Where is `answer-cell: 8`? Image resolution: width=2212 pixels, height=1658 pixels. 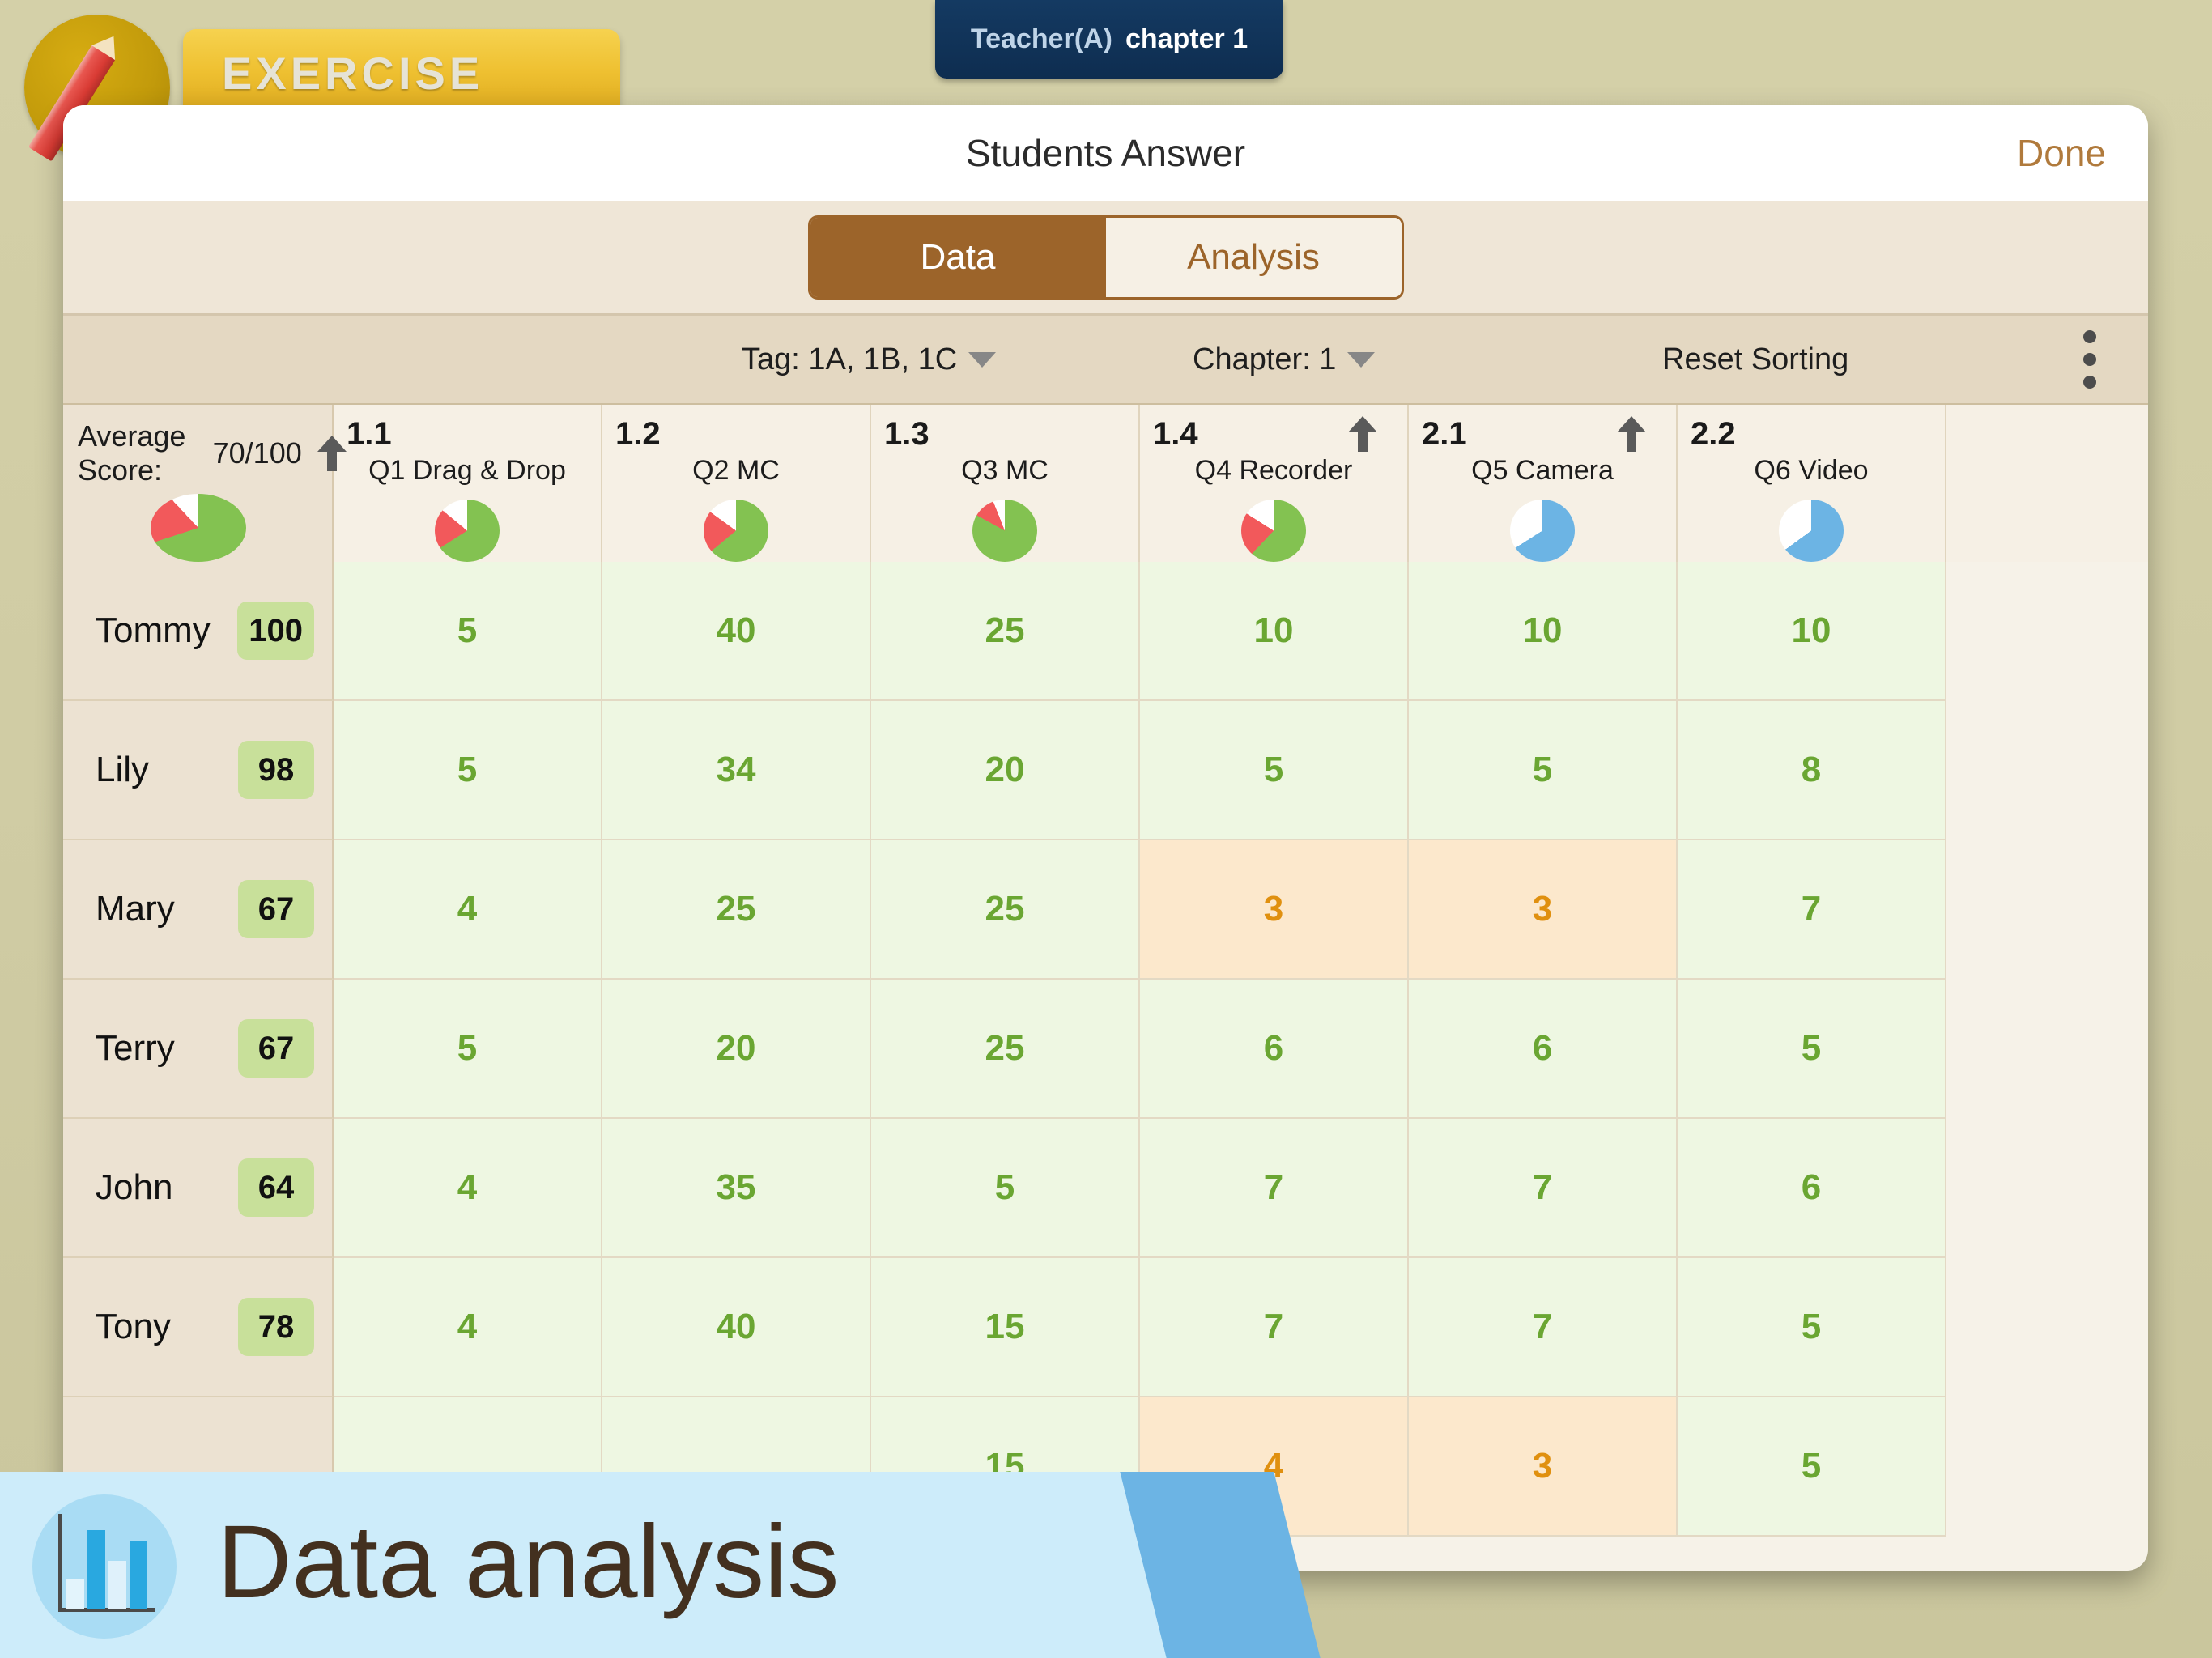 answer-cell: 8 is located at coordinates (1812, 770).